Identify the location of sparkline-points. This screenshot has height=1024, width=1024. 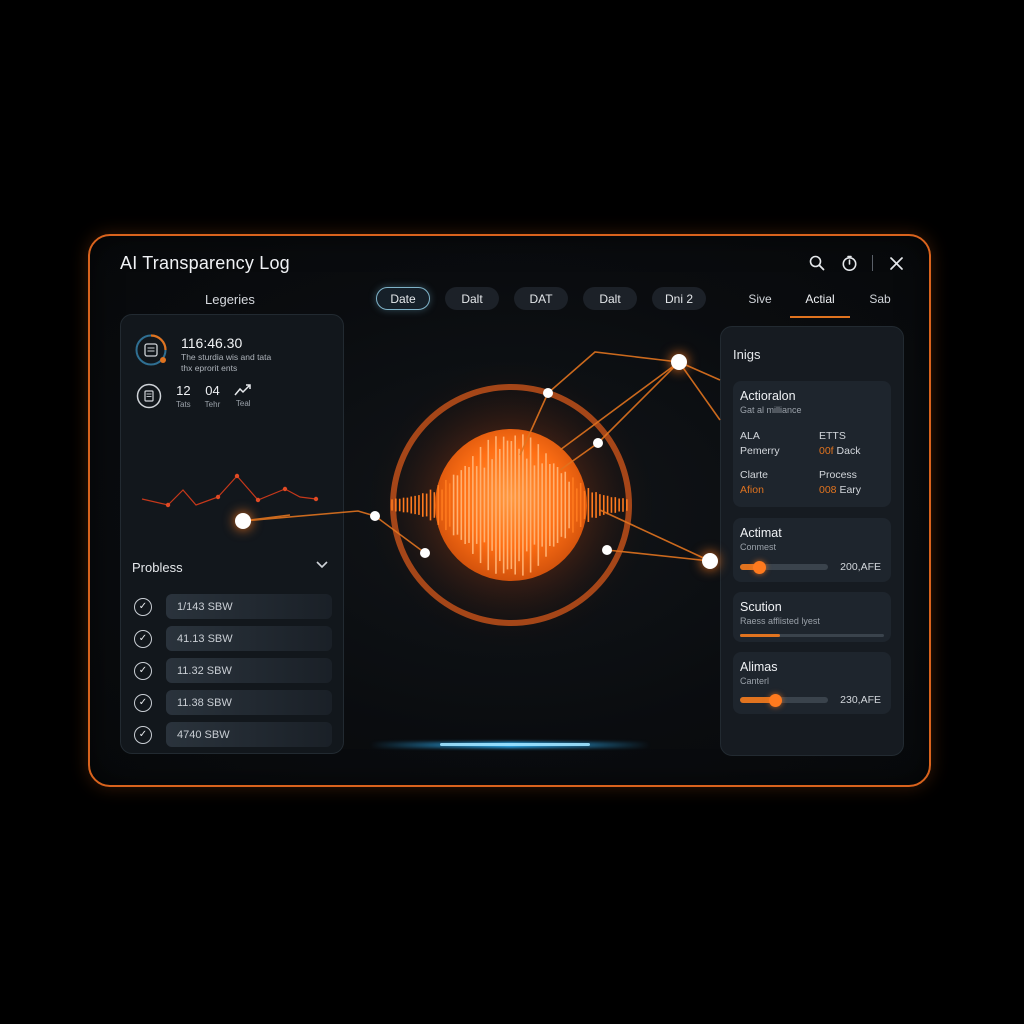
(242, 490).